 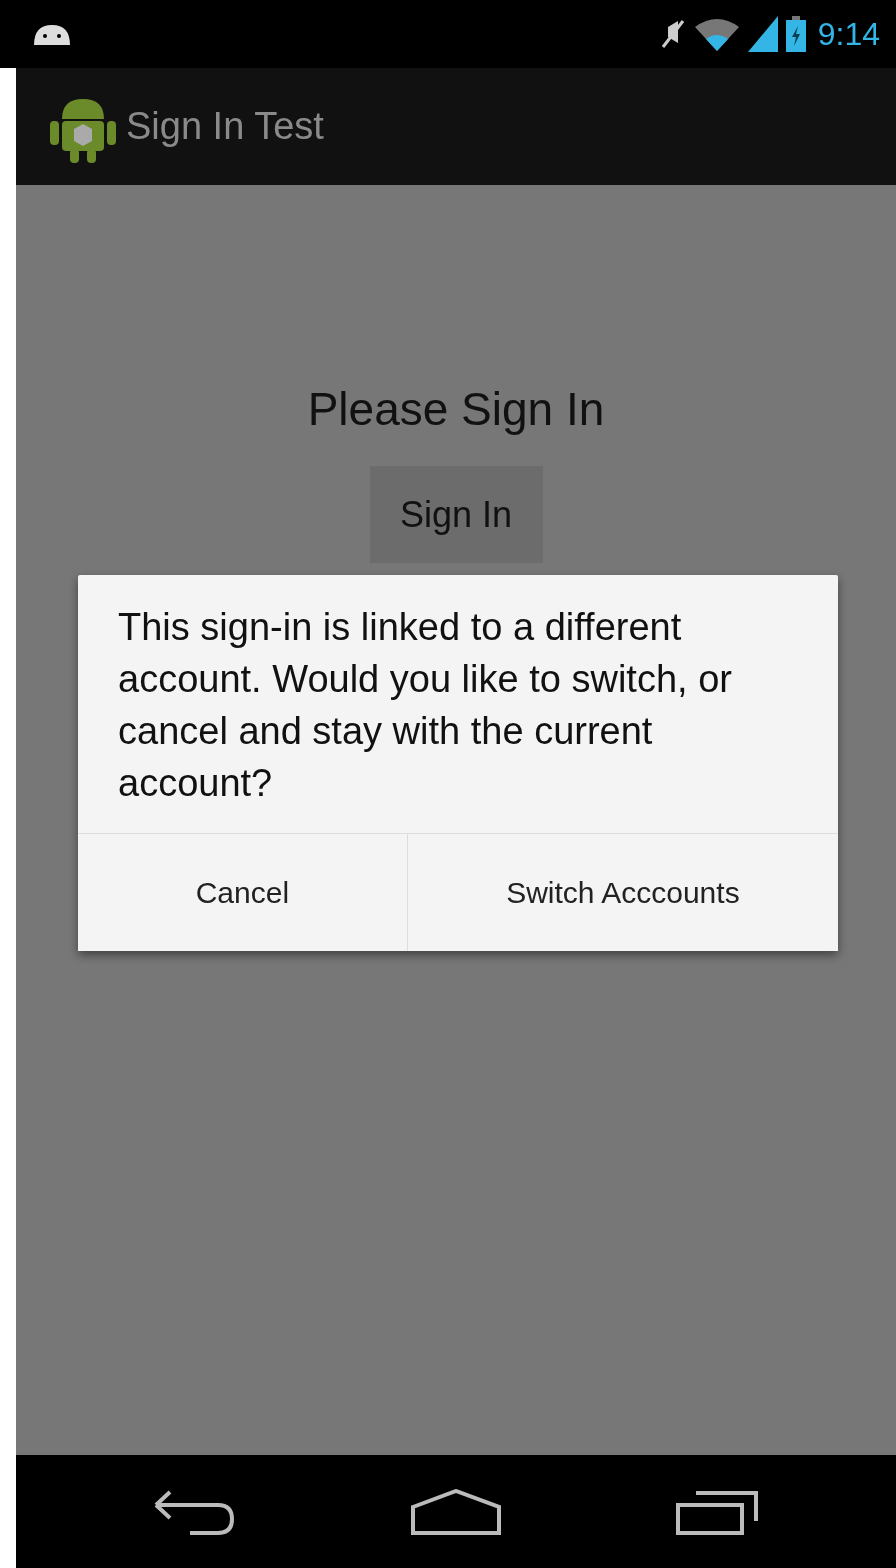 What do you see at coordinates (456, 514) in the screenshot?
I see `sign-in-button: Sign In` at bounding box center [456, 514].